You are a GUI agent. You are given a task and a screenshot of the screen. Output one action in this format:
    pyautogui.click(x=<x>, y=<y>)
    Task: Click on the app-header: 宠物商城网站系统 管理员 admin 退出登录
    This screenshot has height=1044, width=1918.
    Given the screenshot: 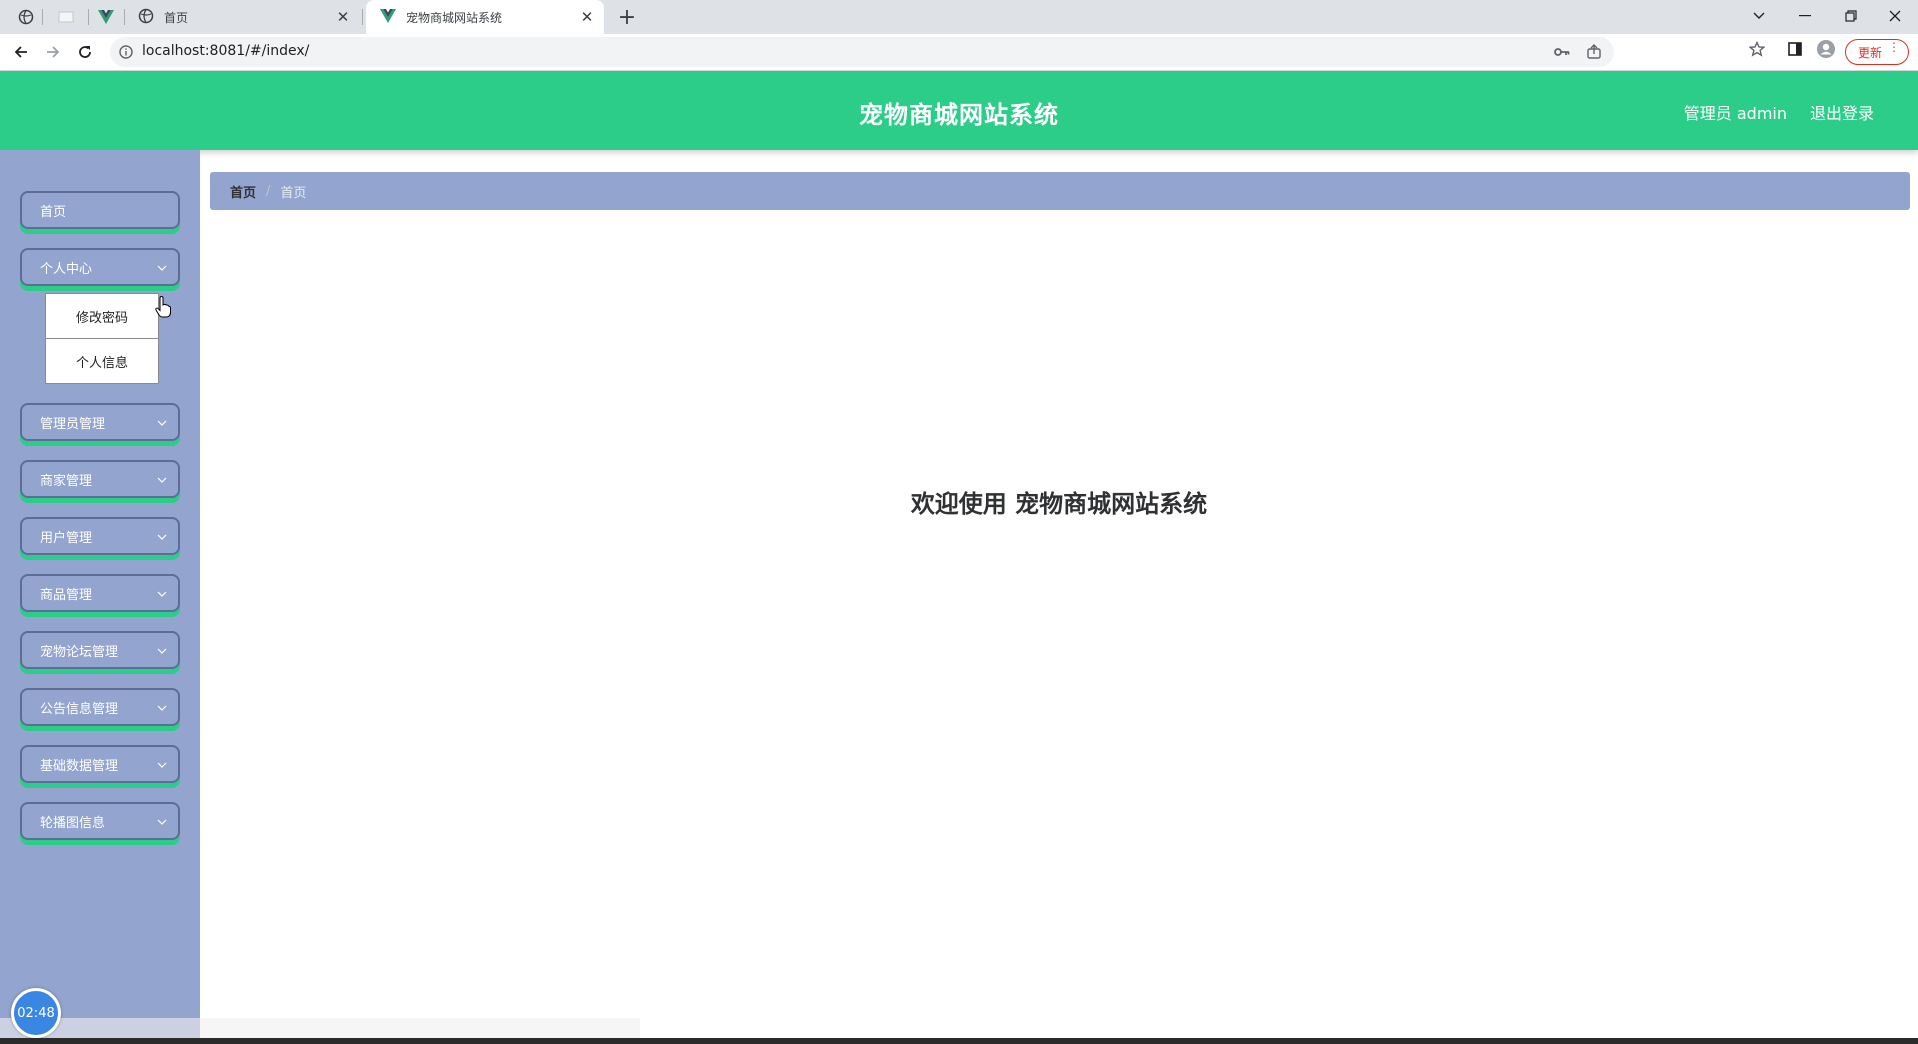 What is the action you would take?
    pyautogui.click(x=959, y=110)
    